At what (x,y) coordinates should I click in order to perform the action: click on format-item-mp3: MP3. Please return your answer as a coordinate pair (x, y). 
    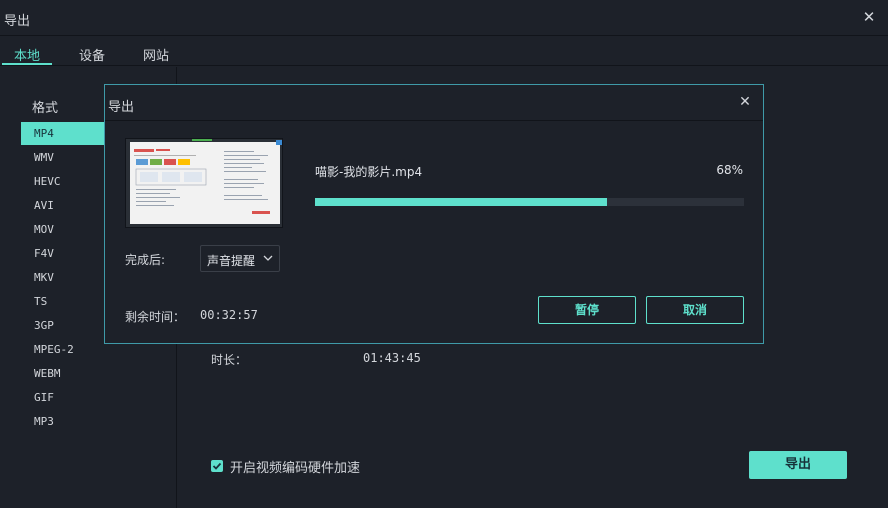
    Looking at the image, I should click on (63, 421).